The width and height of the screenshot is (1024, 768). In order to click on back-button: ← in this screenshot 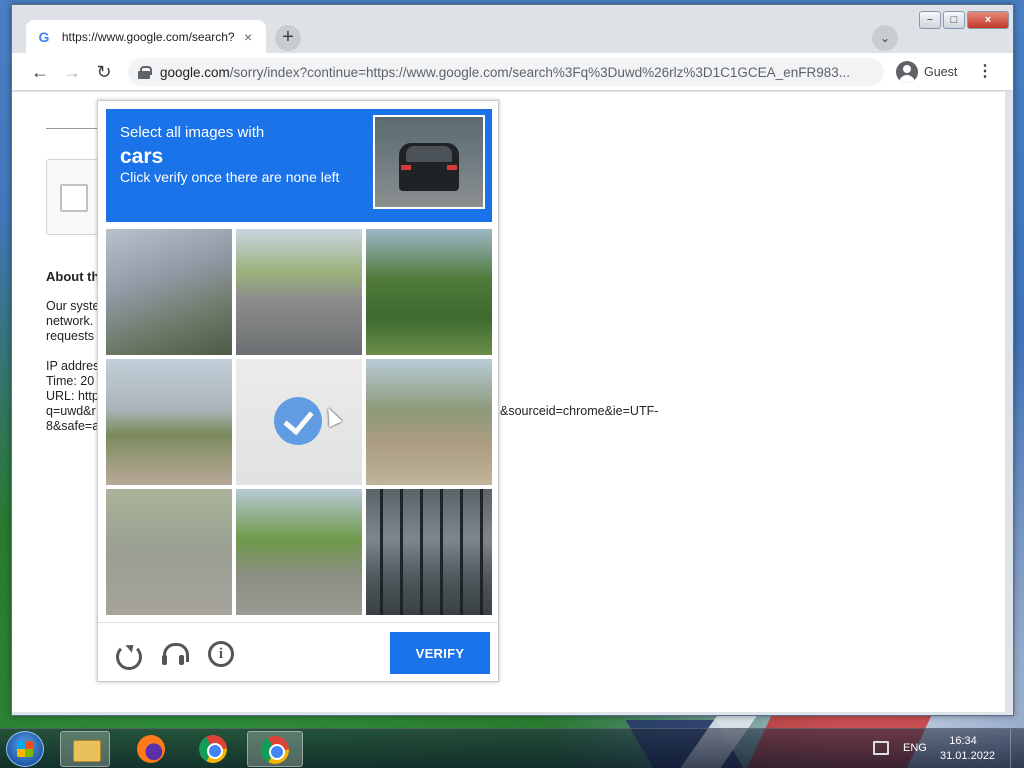, I will do `click(40, 72)`.